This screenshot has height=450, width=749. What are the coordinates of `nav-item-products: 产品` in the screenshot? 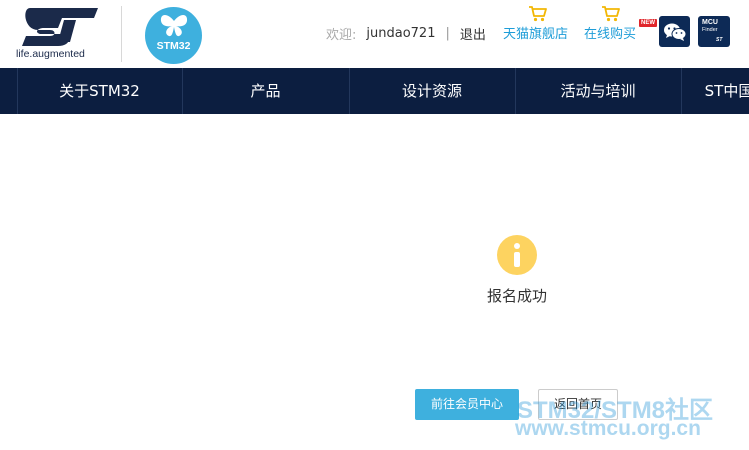 It's located at (265, 91).